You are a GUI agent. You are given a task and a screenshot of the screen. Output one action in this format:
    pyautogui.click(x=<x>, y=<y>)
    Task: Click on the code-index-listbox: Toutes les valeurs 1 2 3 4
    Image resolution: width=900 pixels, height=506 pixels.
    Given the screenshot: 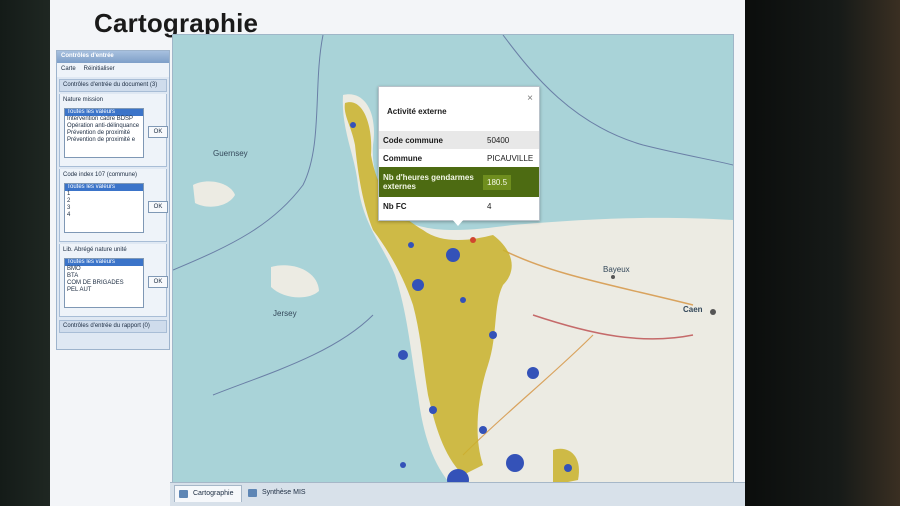 What is the action you would take?
    pyautogui.click(x=104, y=208)
    